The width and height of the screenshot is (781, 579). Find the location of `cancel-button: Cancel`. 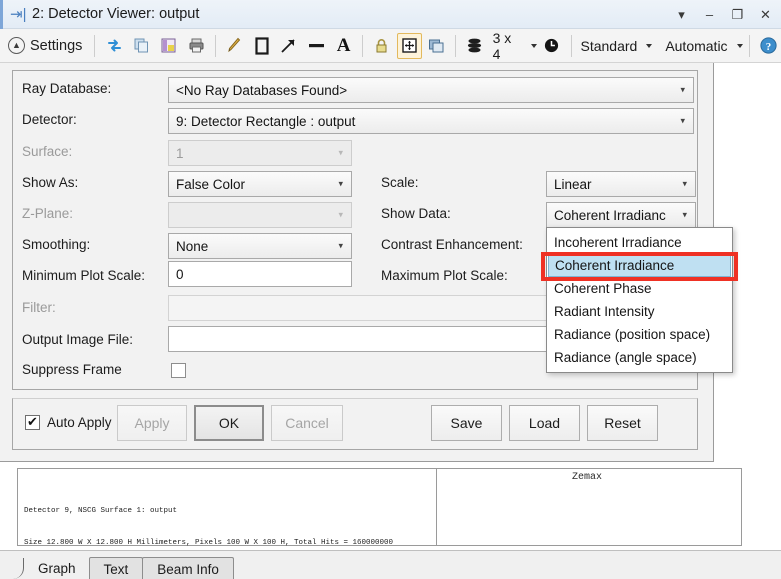

cancel-button: Cancel is located at coordinates (307, 423).